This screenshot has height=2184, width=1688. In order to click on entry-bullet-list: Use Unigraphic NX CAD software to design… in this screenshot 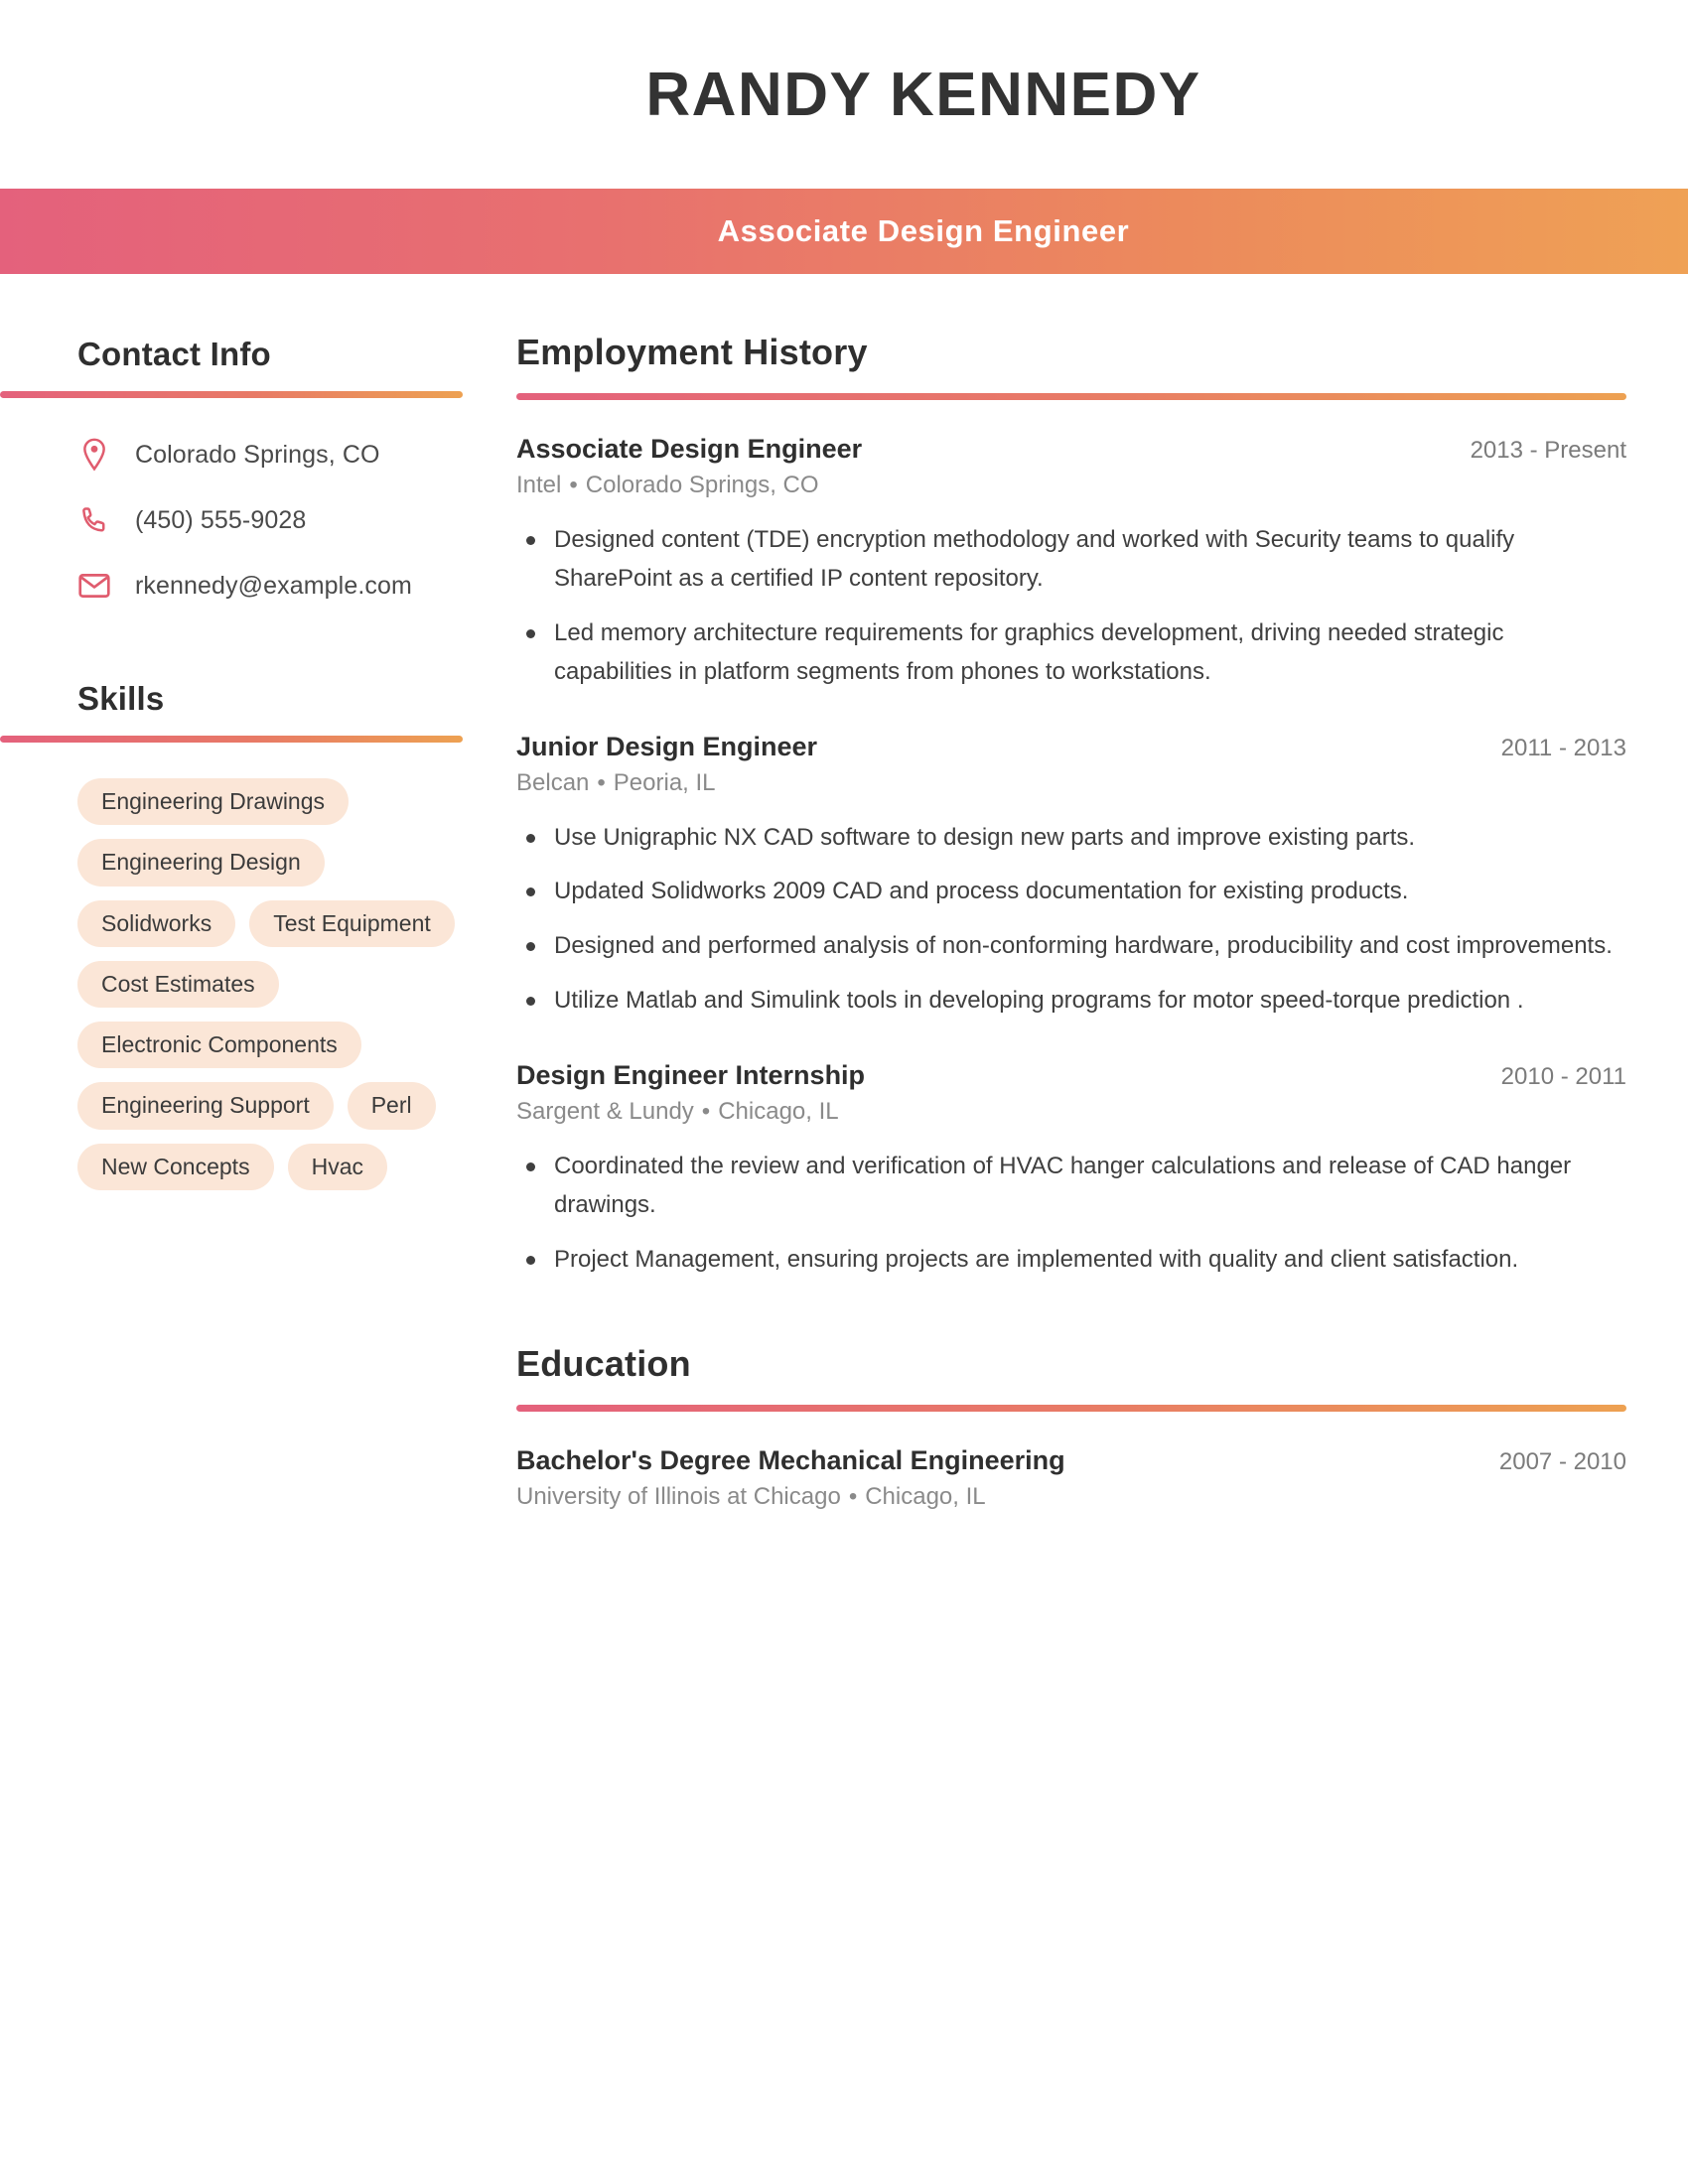, I will do `click(1071, 920)`.